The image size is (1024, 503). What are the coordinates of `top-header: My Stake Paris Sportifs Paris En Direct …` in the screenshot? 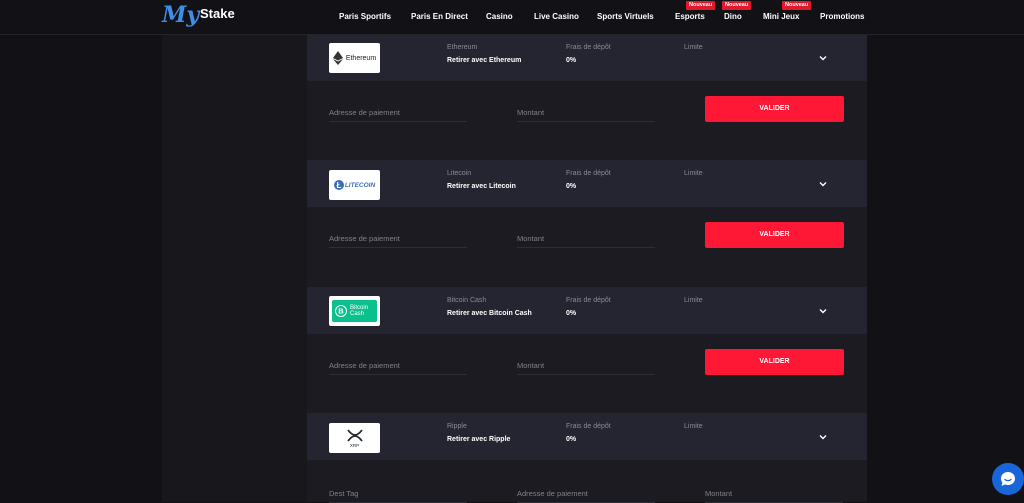 It's located at (512, 17).